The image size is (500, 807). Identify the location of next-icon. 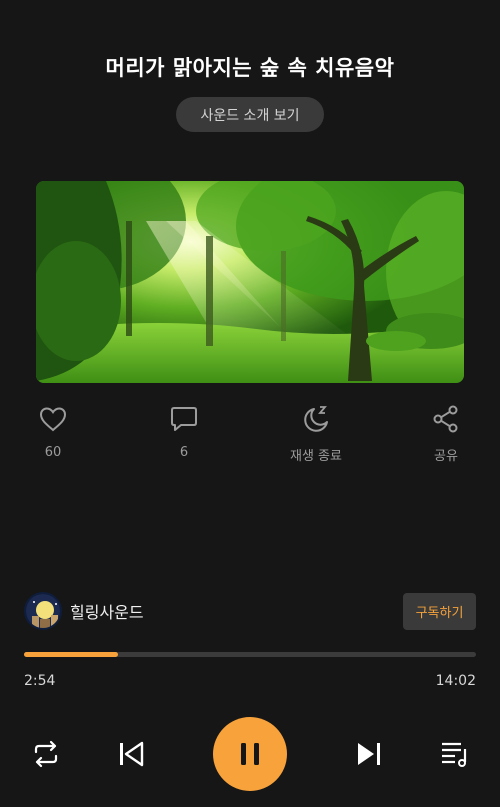
(369, 754).